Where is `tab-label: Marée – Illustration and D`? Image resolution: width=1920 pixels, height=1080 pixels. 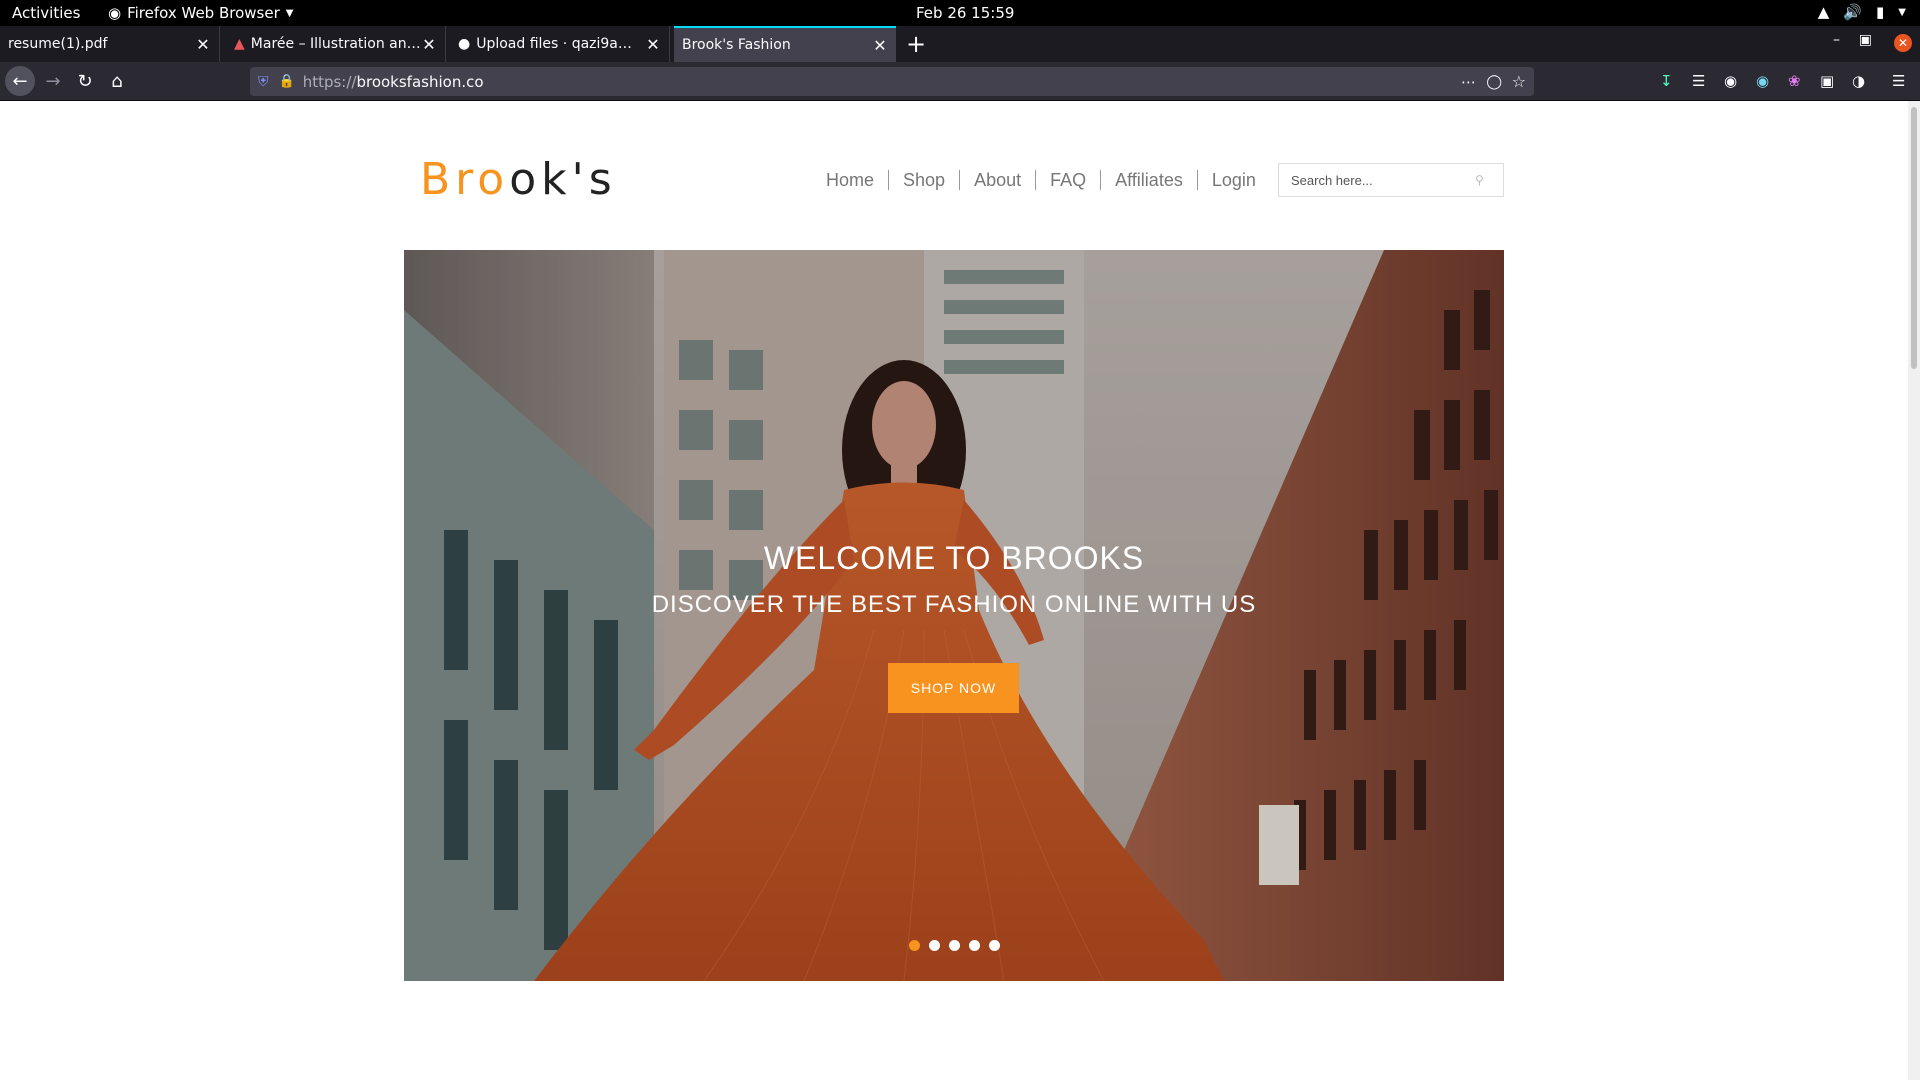 tab-label: Marée – Illustration and D is located at coordinates (335, 44).